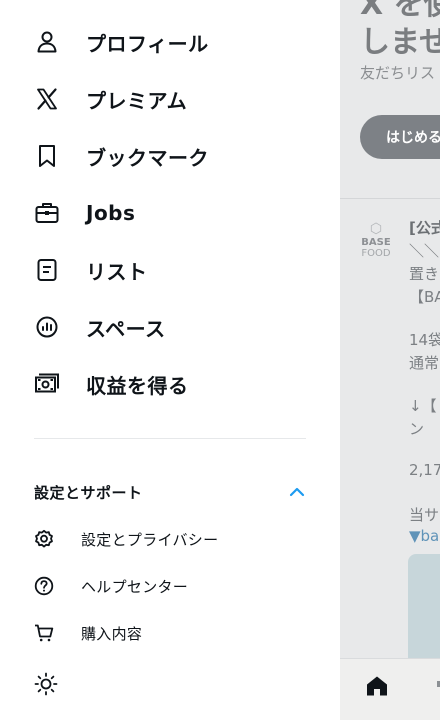  Describe the element at coordinates (117, 271) in the screenshot. I see `nav-item-label: リスト` at that location.